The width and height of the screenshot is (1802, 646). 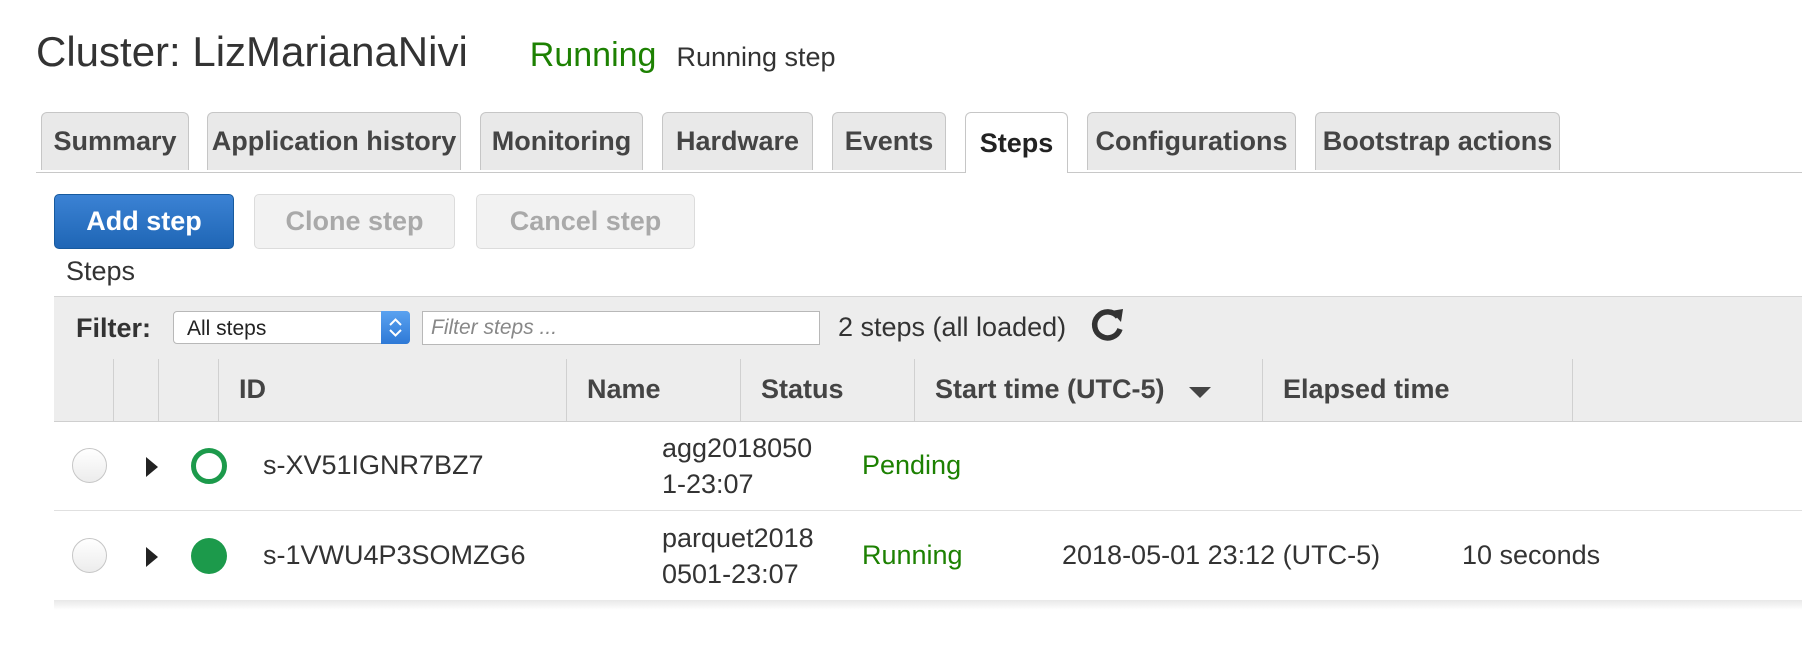 What do you see at coordinates (1089, 390) in the screenshot?
I see `header-start-time: Start time (UTC-5)` at bounding box center [1089, 390].